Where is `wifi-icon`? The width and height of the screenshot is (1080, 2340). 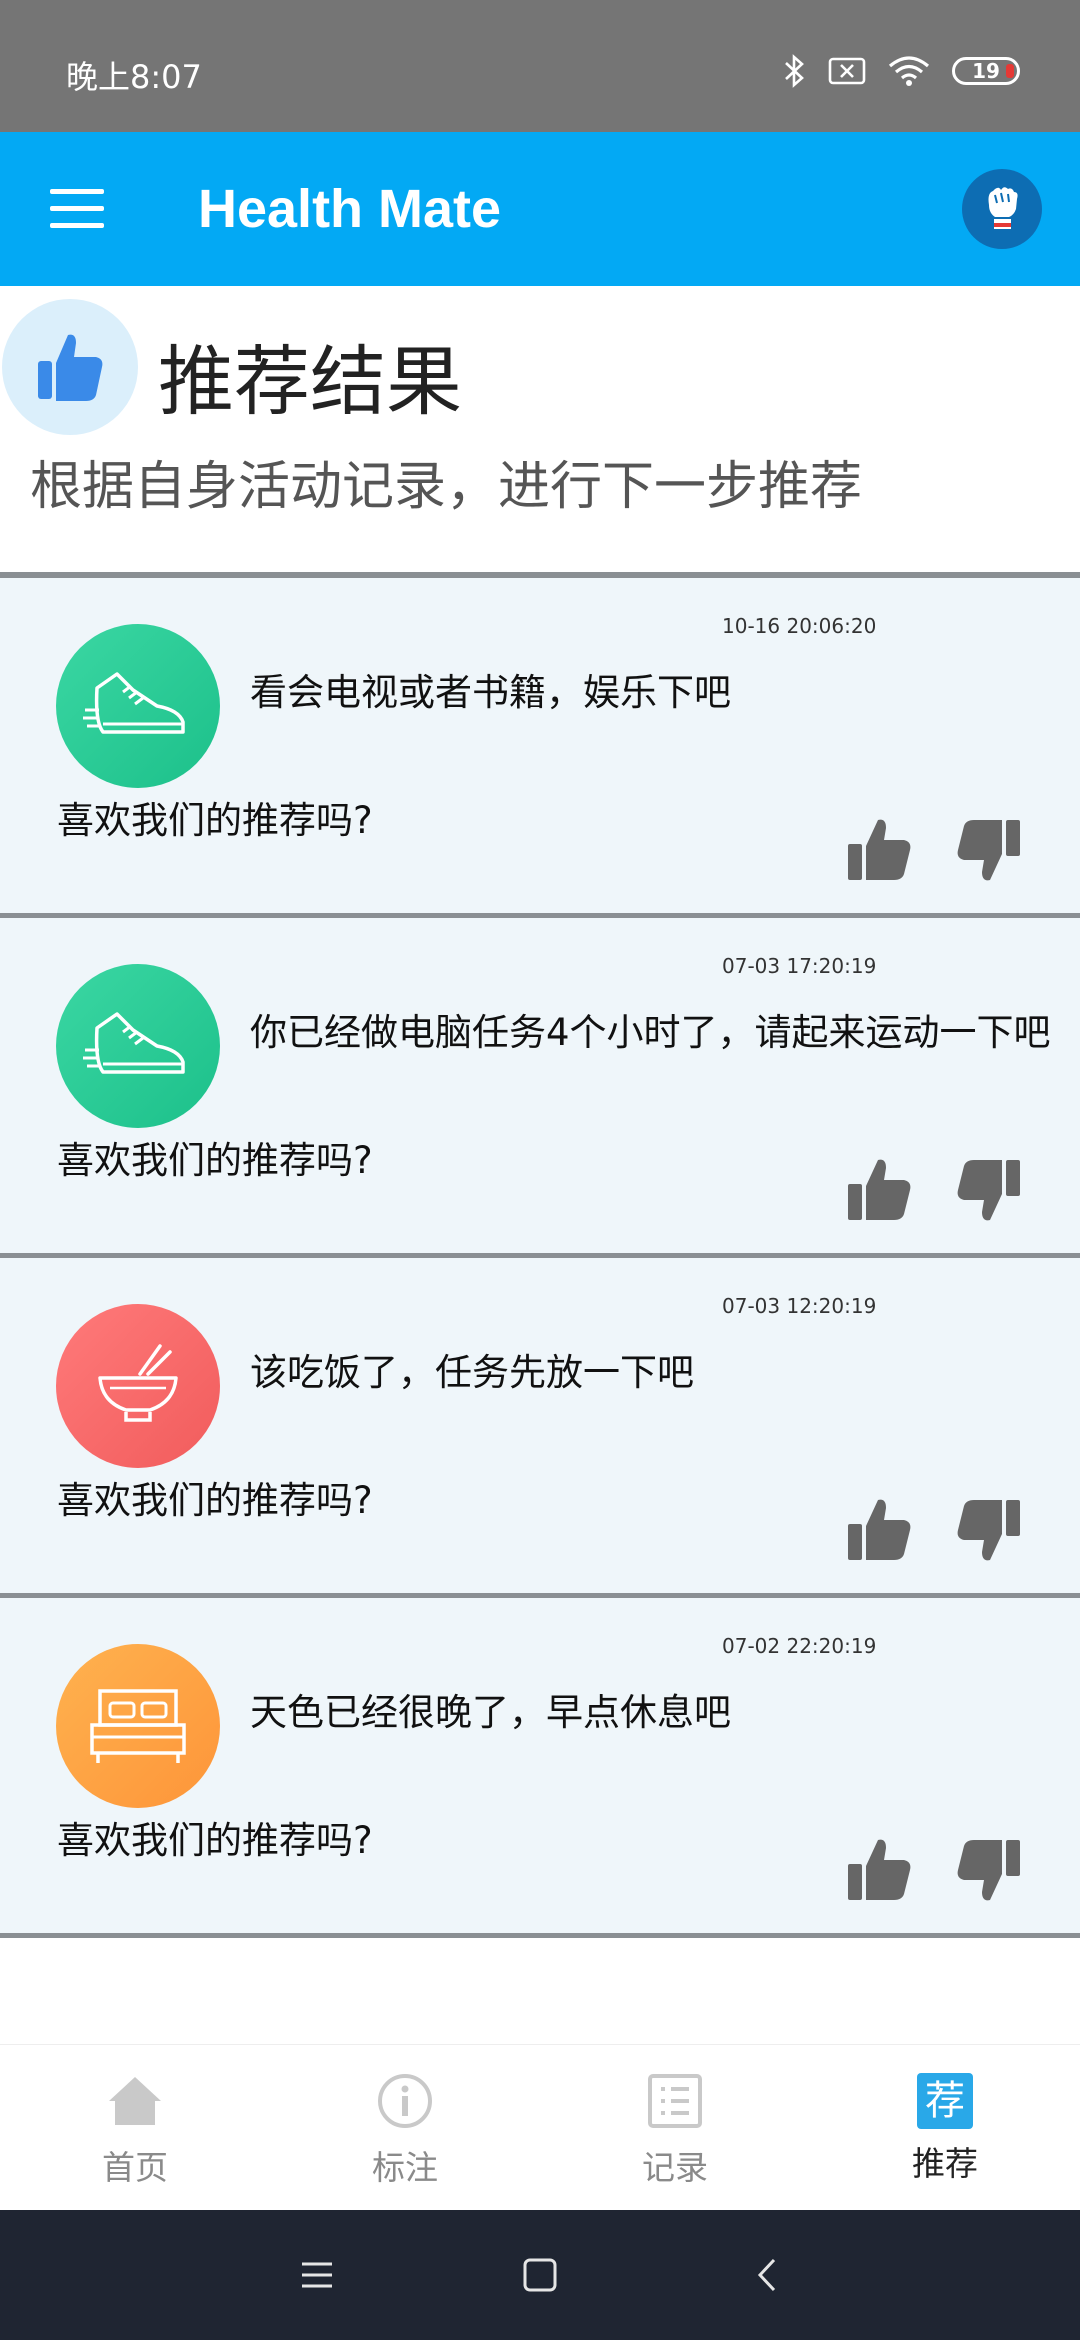 wifi-icon is located at coordinates (909, 71).